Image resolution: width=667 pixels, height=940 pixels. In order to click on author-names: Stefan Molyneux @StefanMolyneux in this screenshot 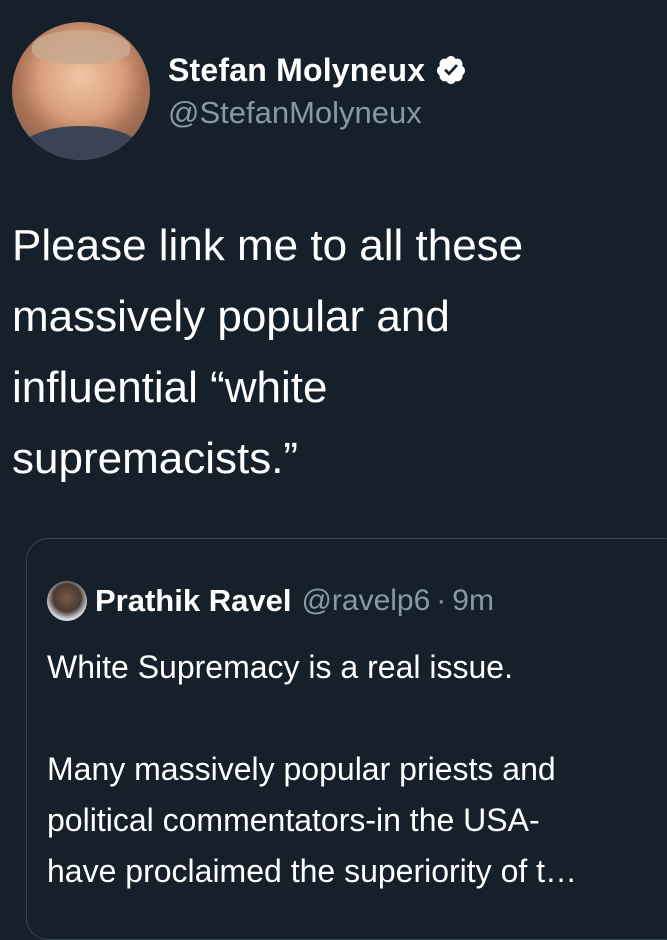, I will do `click(317, 91)`.